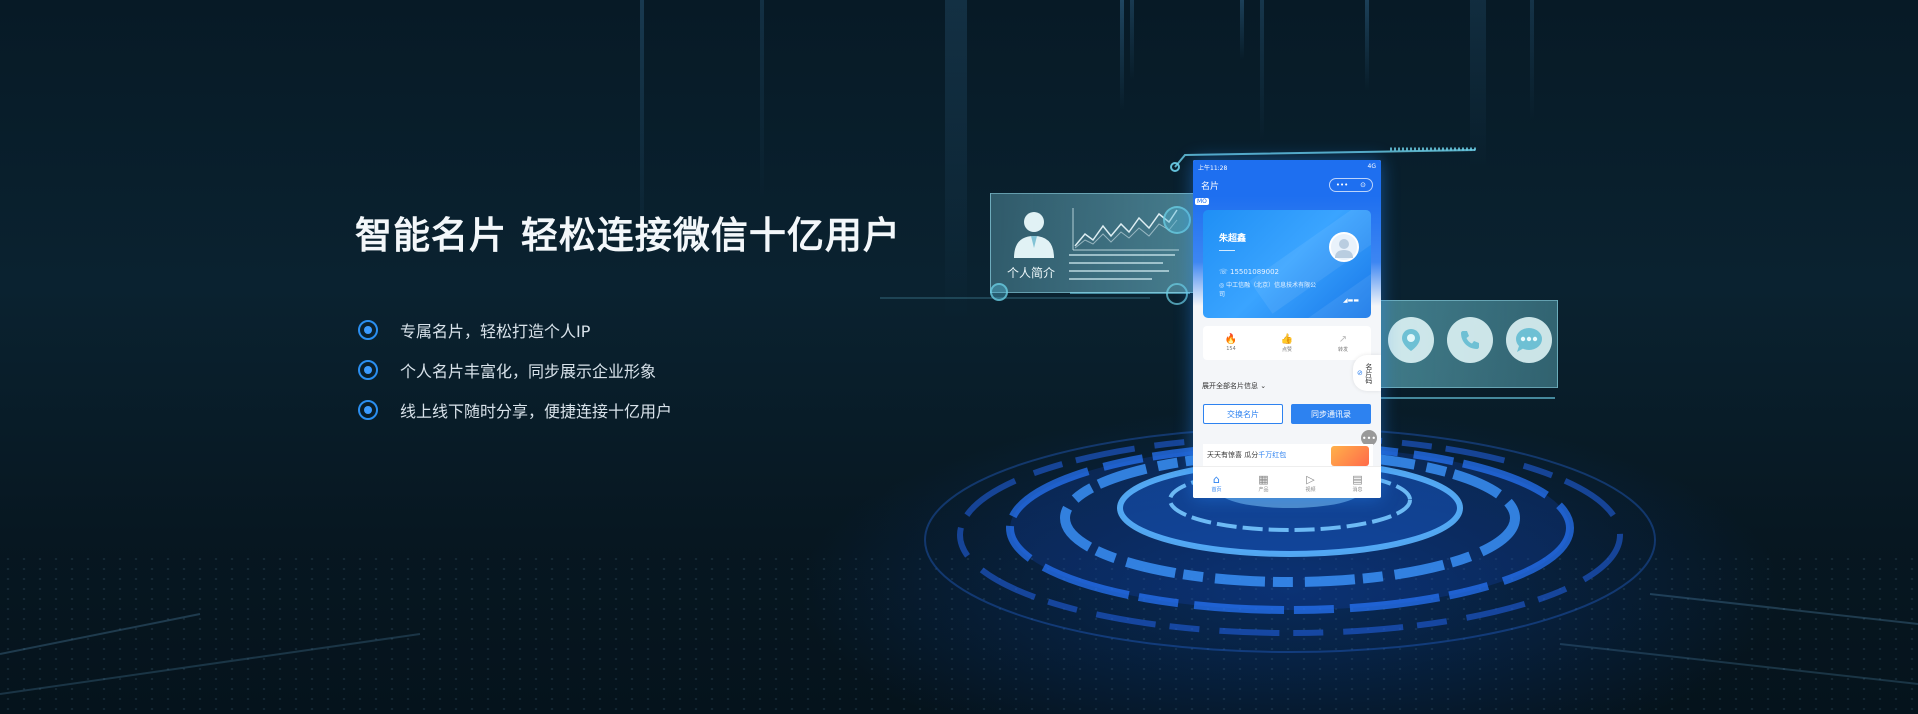 The width and height of the screenshot is (1918, 714). I want to click on card-code-label: 名片码, so click(1368, 373).